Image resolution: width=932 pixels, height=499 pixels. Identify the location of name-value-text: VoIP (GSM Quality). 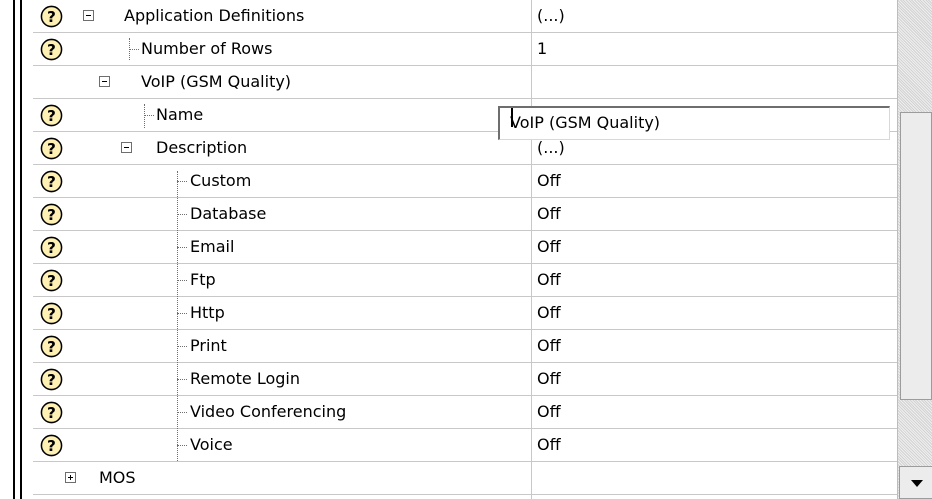
(585, 122).